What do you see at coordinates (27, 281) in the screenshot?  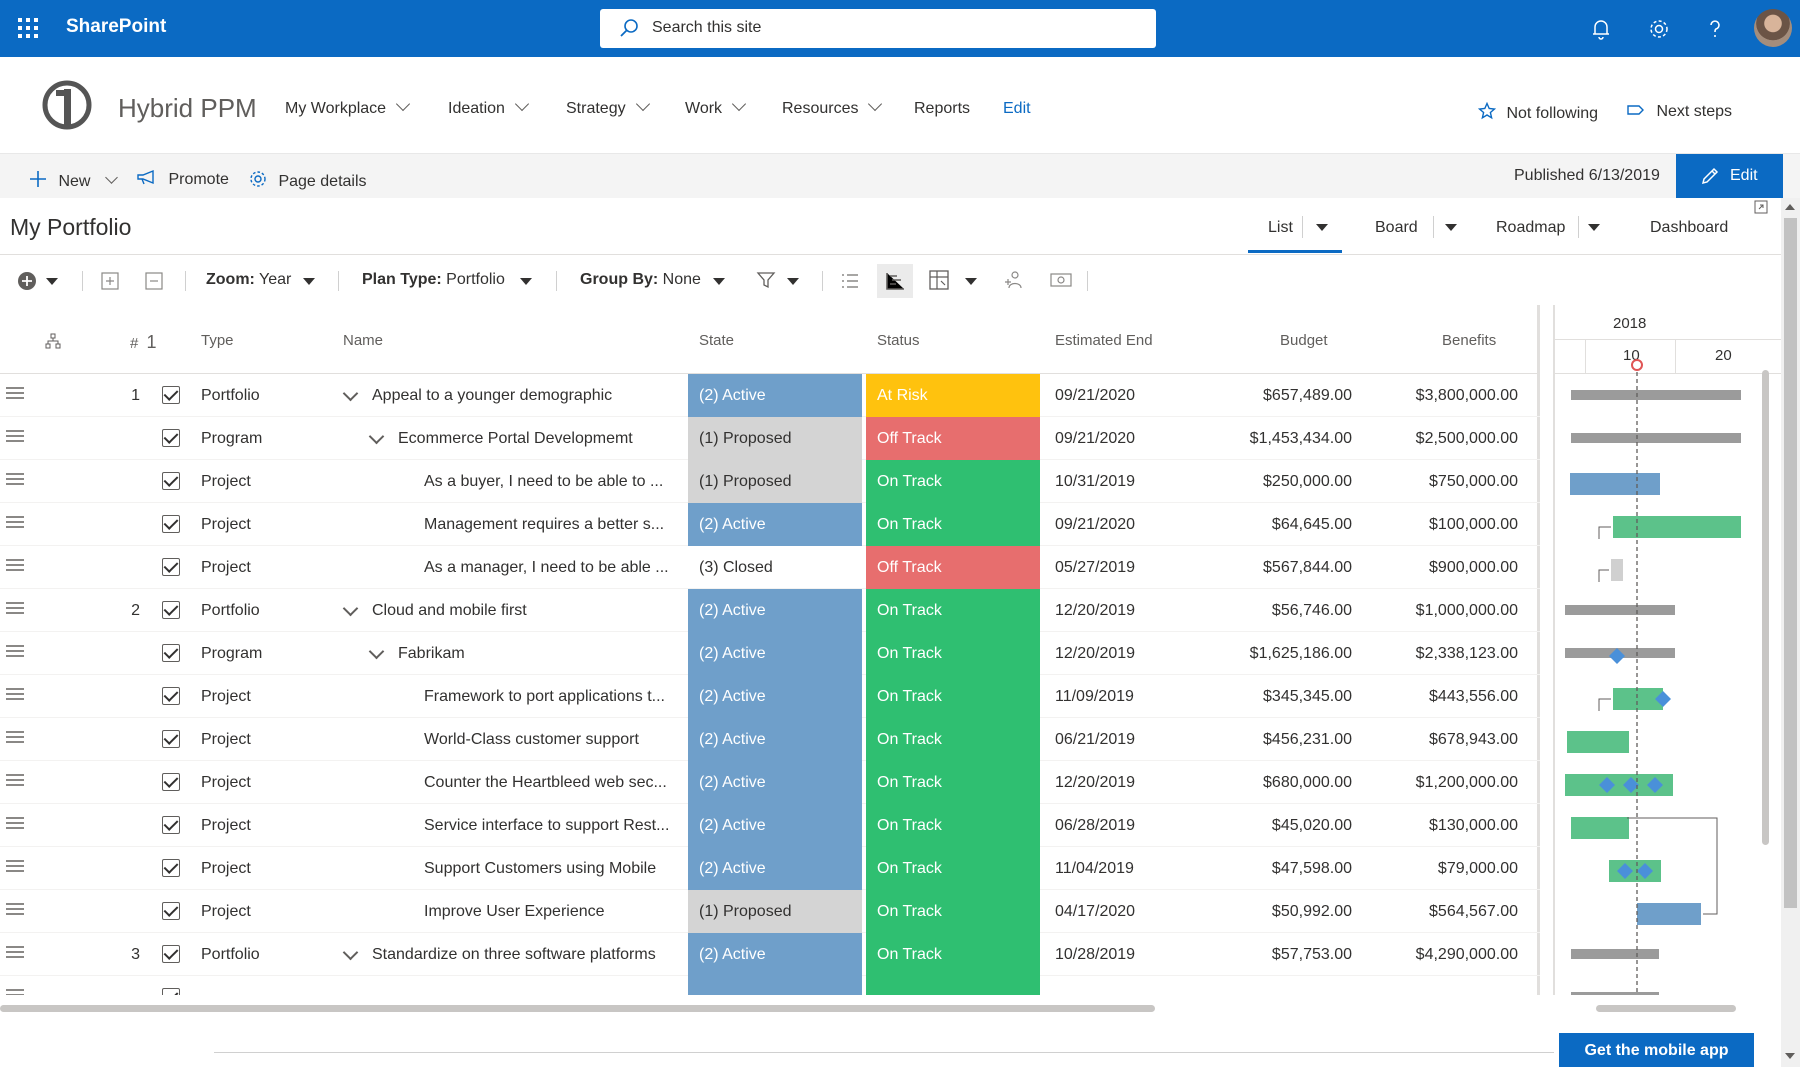 I see `add-circle-icon` at bounding box center [27, 281].